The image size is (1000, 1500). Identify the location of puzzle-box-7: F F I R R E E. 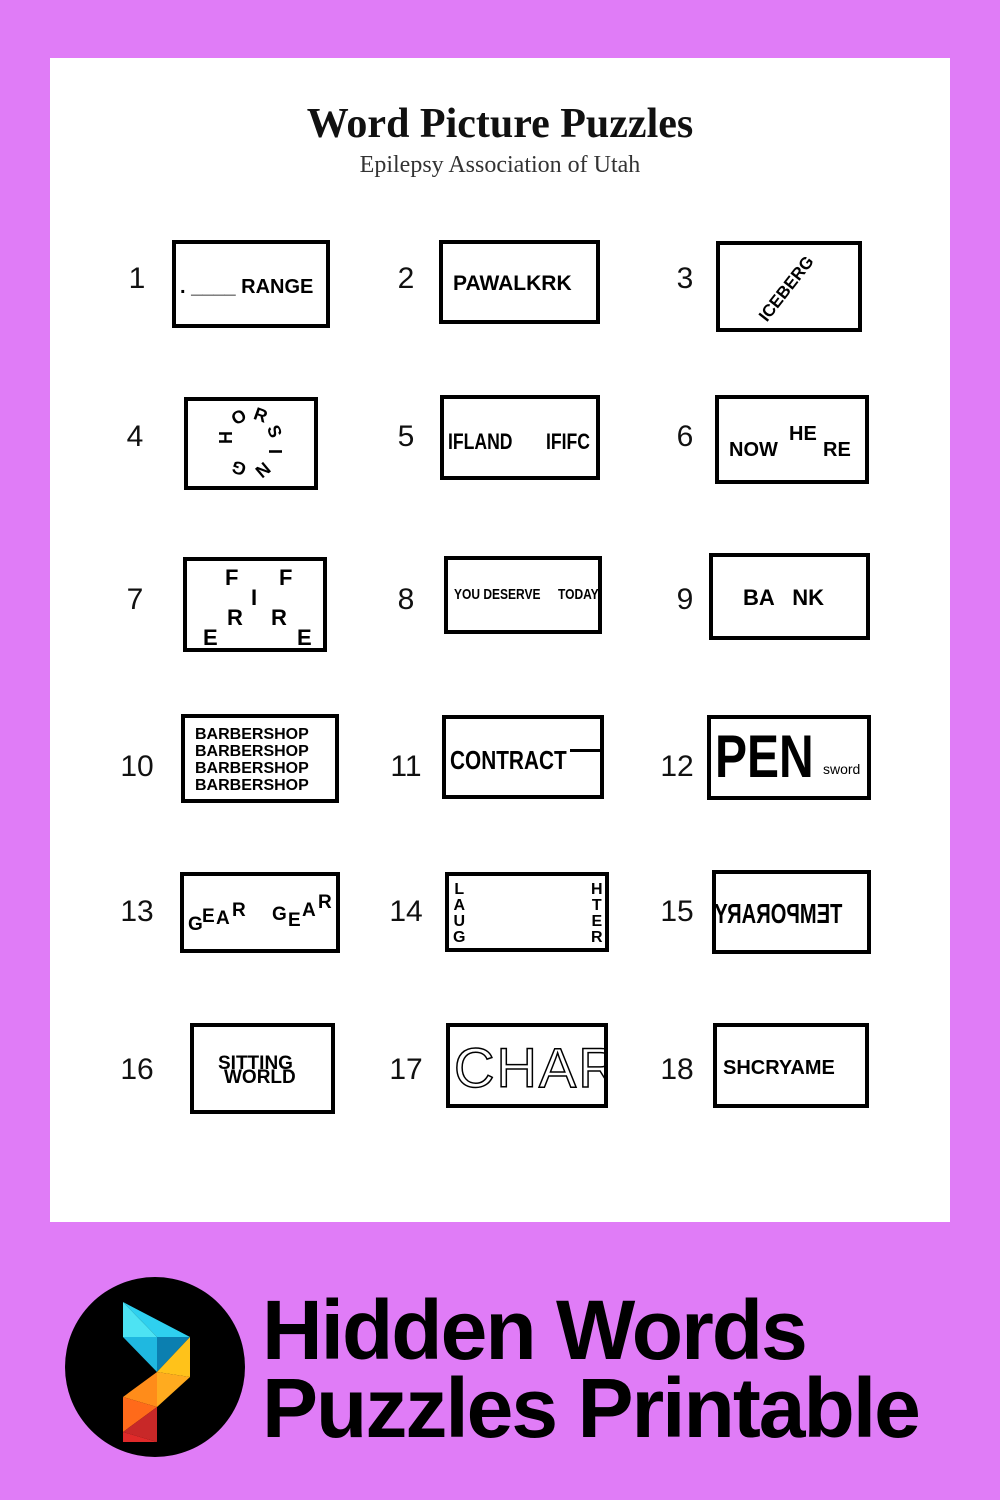
(255, 604).